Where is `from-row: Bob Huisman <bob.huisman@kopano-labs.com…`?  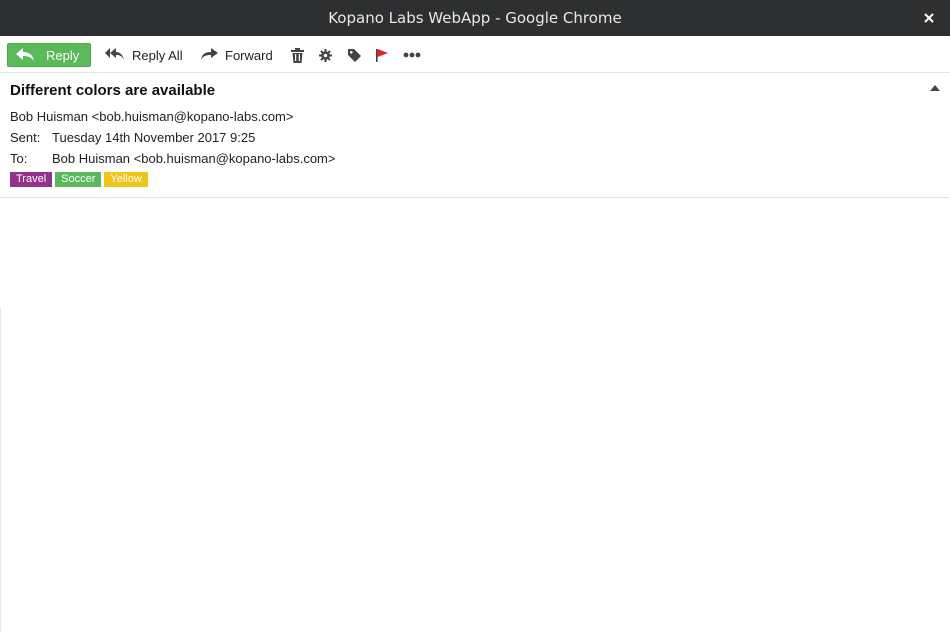 from-row: Bob Huisman <bob.huisman@kopano-labs.com… is located at coordinates (151, 116).